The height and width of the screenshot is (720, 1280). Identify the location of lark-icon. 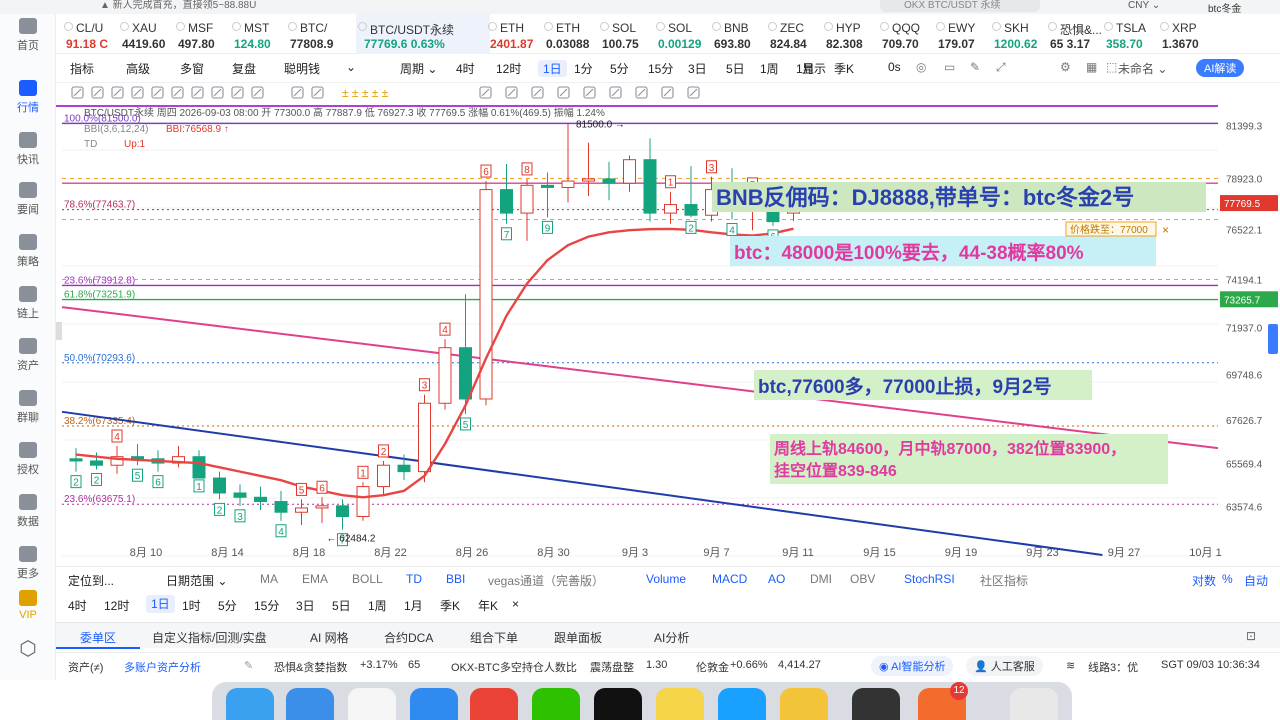
(804, 704).